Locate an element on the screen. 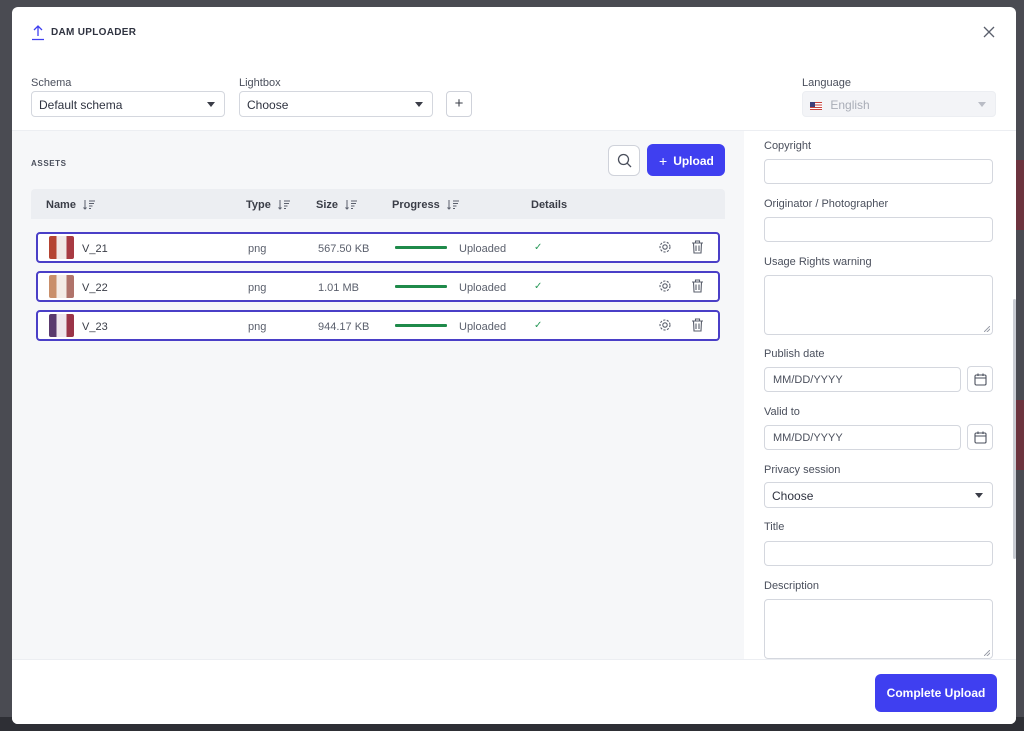 Image resolution: width=1024 pixels, height=731 pixels. search-button is located at coordinates (624, 160).